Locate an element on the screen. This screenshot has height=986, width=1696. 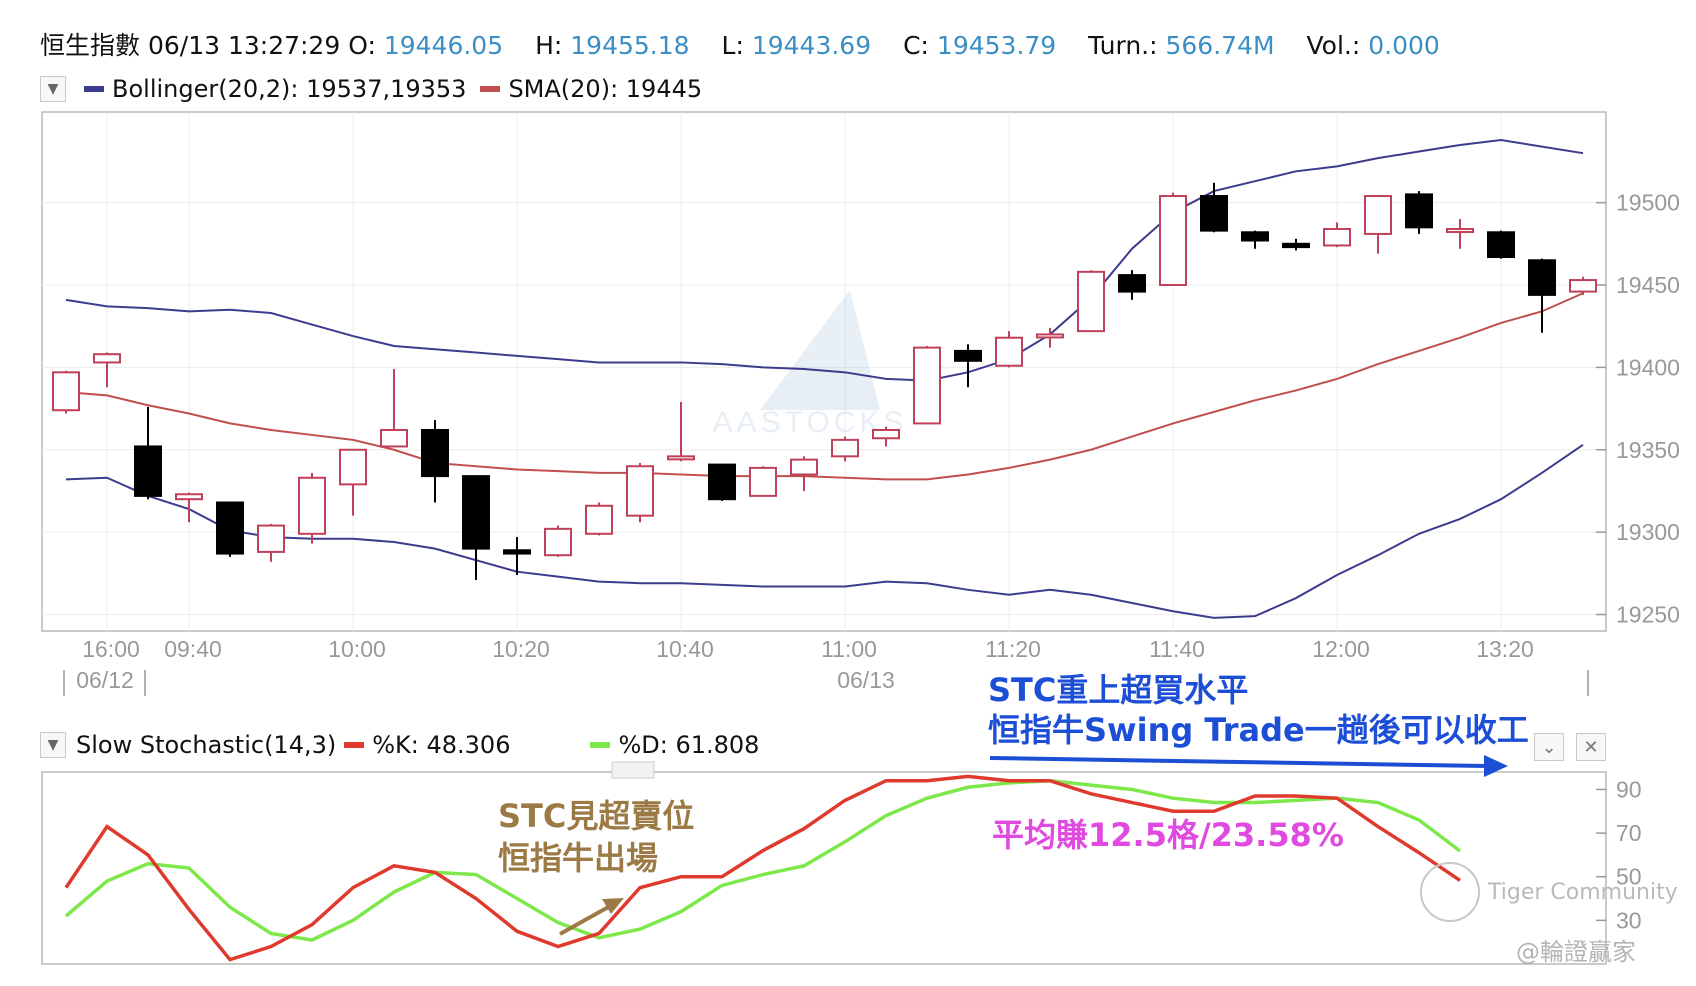
stoch-y-tick-label: 70 is located at coordinates (1629, 833).